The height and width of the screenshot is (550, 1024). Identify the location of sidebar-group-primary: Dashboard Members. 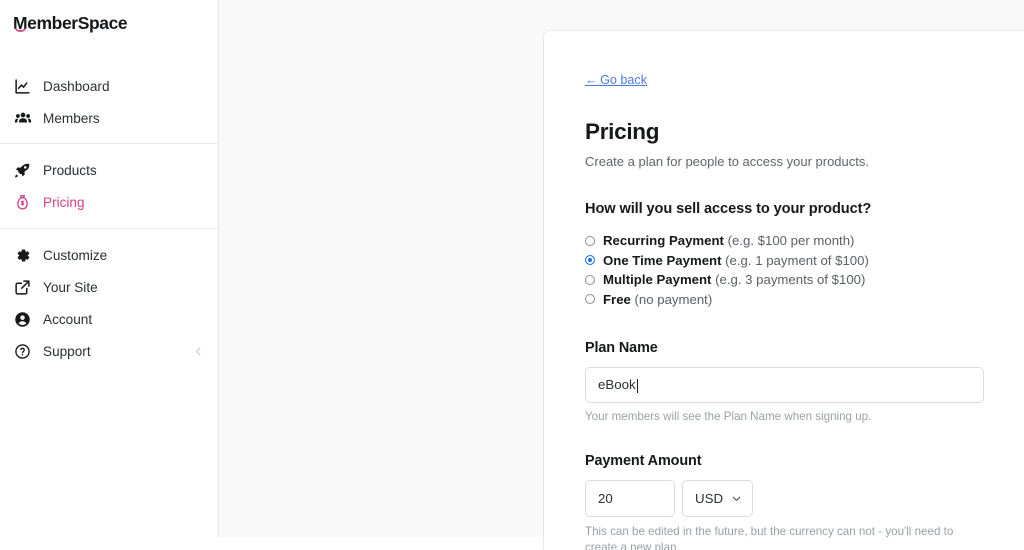
(109, 102).